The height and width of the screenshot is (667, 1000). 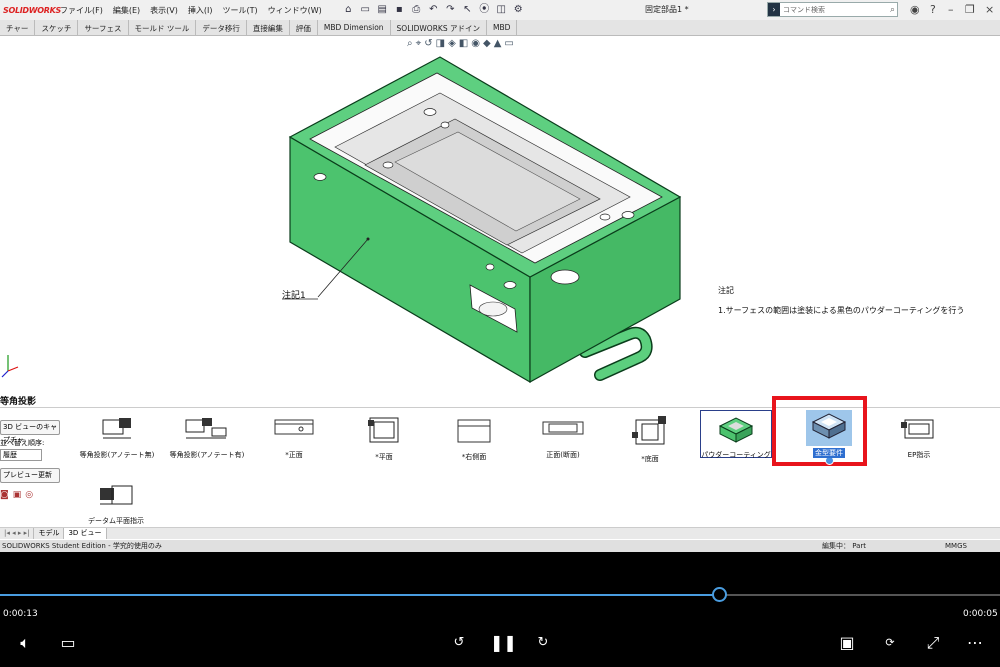 What do you see at coordinates (399, 10) in the screenshot?
I see `save-icon: ▪` at bounding box center [399, 10].